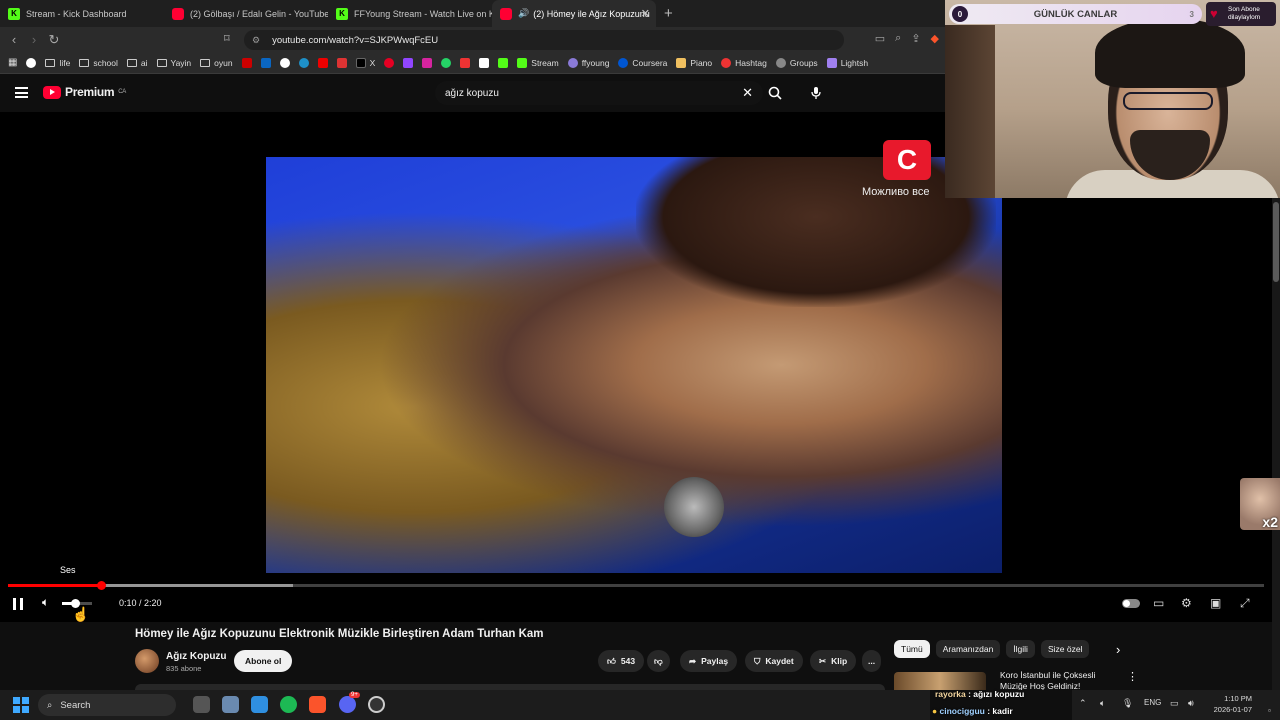 The width and height of the screenshot is (1280, 720). I want to click on progress-bar, so click(636, 585).